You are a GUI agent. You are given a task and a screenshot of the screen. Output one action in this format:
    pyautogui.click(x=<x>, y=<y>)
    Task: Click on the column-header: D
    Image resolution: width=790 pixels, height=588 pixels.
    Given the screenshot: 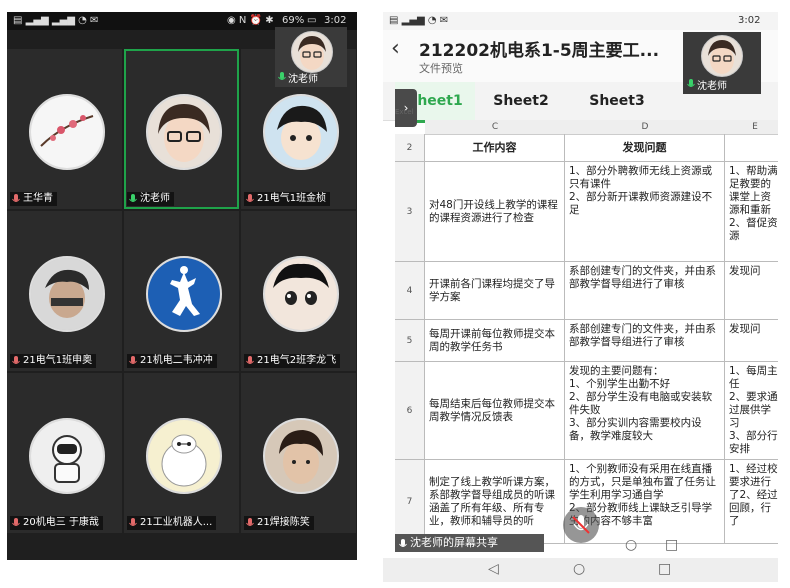 What is the action you would take?
    pyautogui.click(x=645, y=127)
    